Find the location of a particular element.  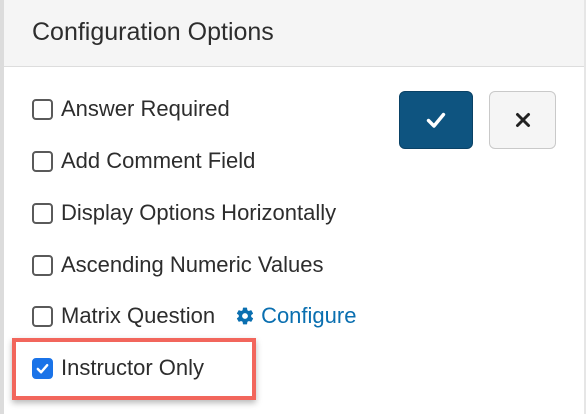

configure-link-label: Configure is located at coordinates (309, 315).